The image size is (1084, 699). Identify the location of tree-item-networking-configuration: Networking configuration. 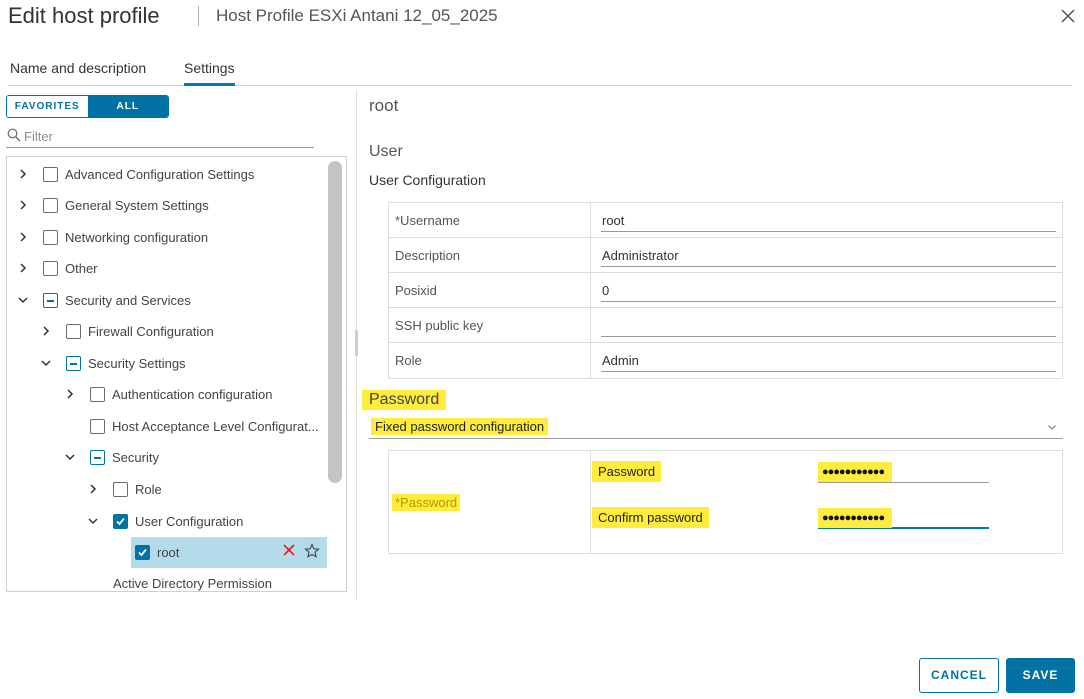
(112, 237).